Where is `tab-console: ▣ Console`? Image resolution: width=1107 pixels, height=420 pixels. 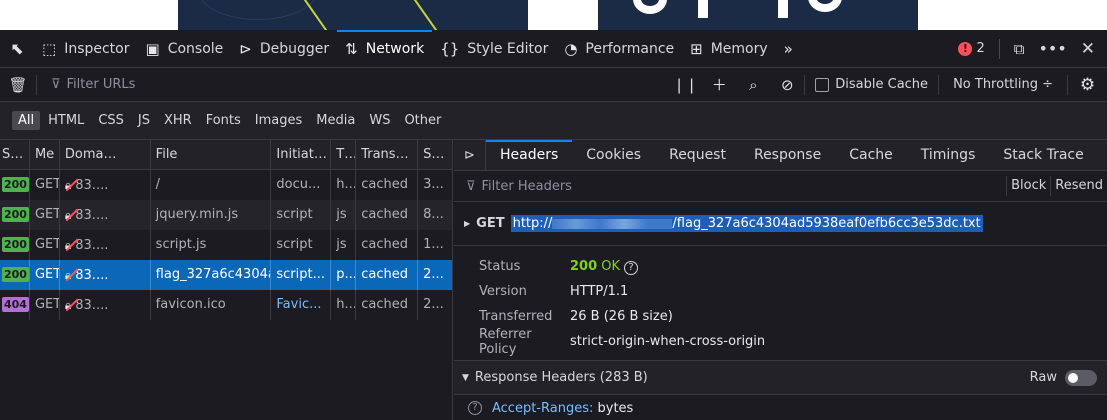
tab-console: ▣ Console is located at coordinates (185, 49).